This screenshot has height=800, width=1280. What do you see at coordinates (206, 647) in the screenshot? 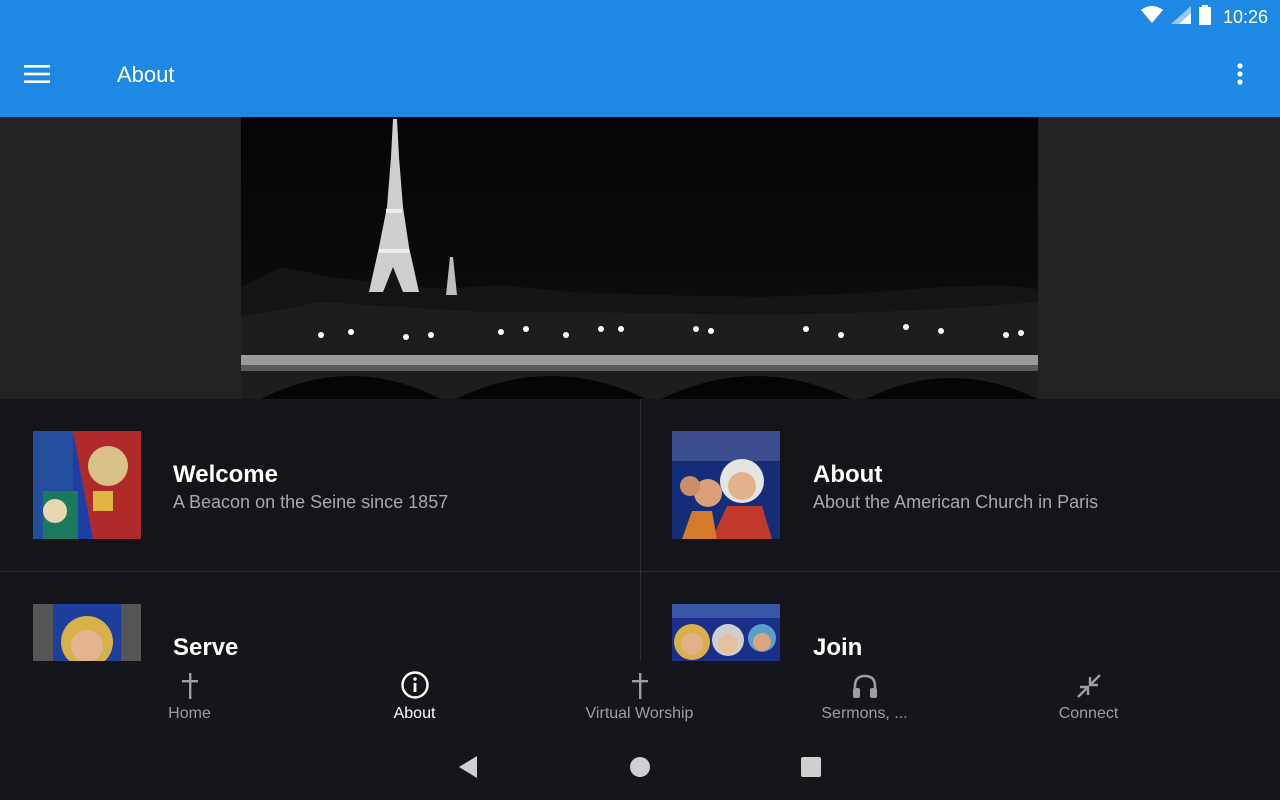
I see `tile-title: Serve` at bounding box center [206, 647].